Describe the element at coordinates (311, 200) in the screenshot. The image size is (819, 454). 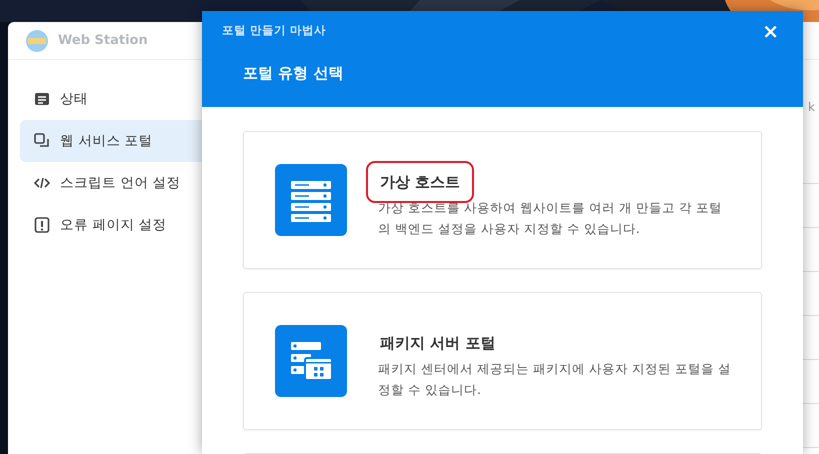
I see `server-icon` at that location.